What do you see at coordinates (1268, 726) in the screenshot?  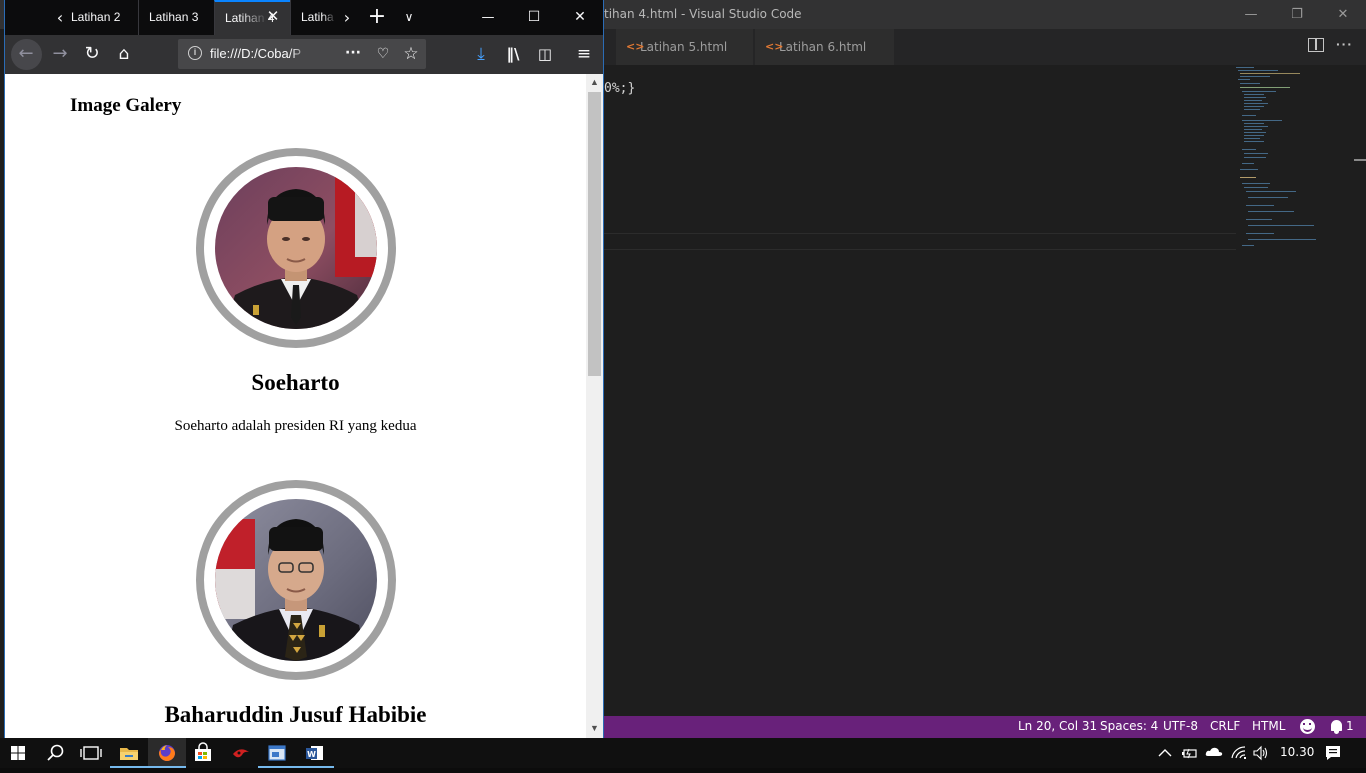 I see `language-mode: HTML` at bounding box center [1268, 726].